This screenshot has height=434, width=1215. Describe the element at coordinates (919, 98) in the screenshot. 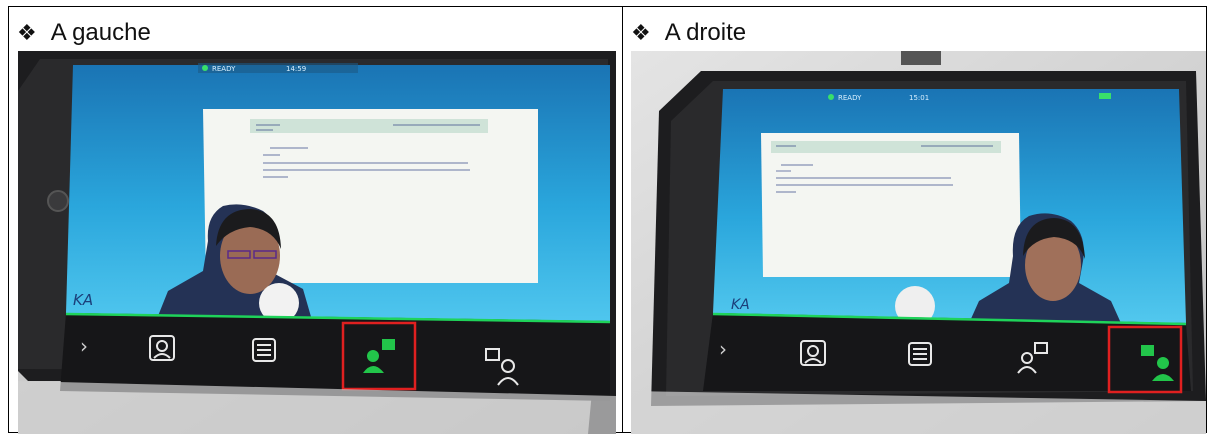

I see `time-text: 15:01` at that location.